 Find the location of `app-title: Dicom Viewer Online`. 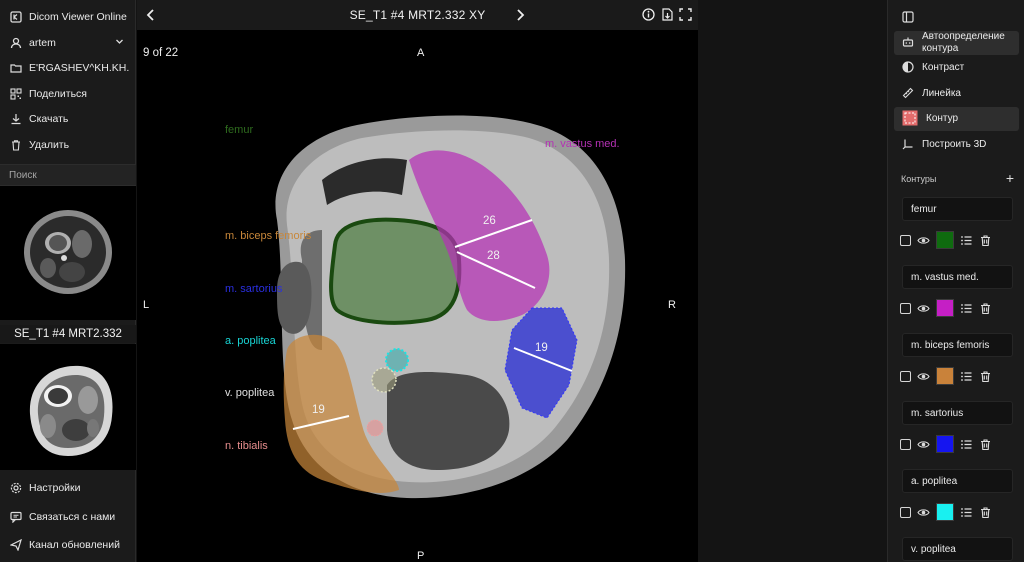

app-title: Dicom Viewer Online is located at coordinates (68, 16).